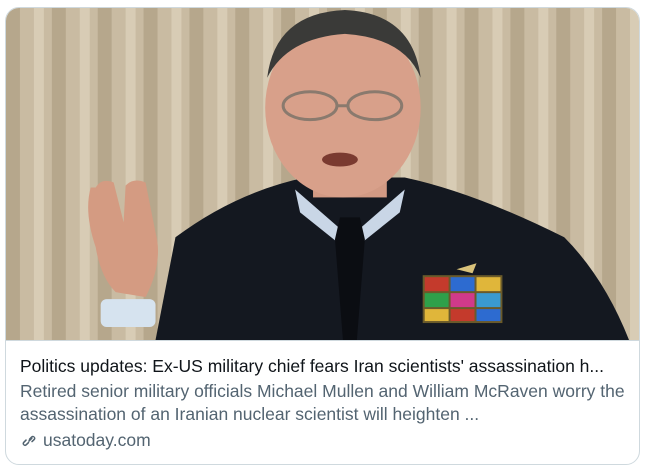 The height and width of the screenshot is (474, 647). I want to click on source-domain: usatoday.com, so click(97, 440).